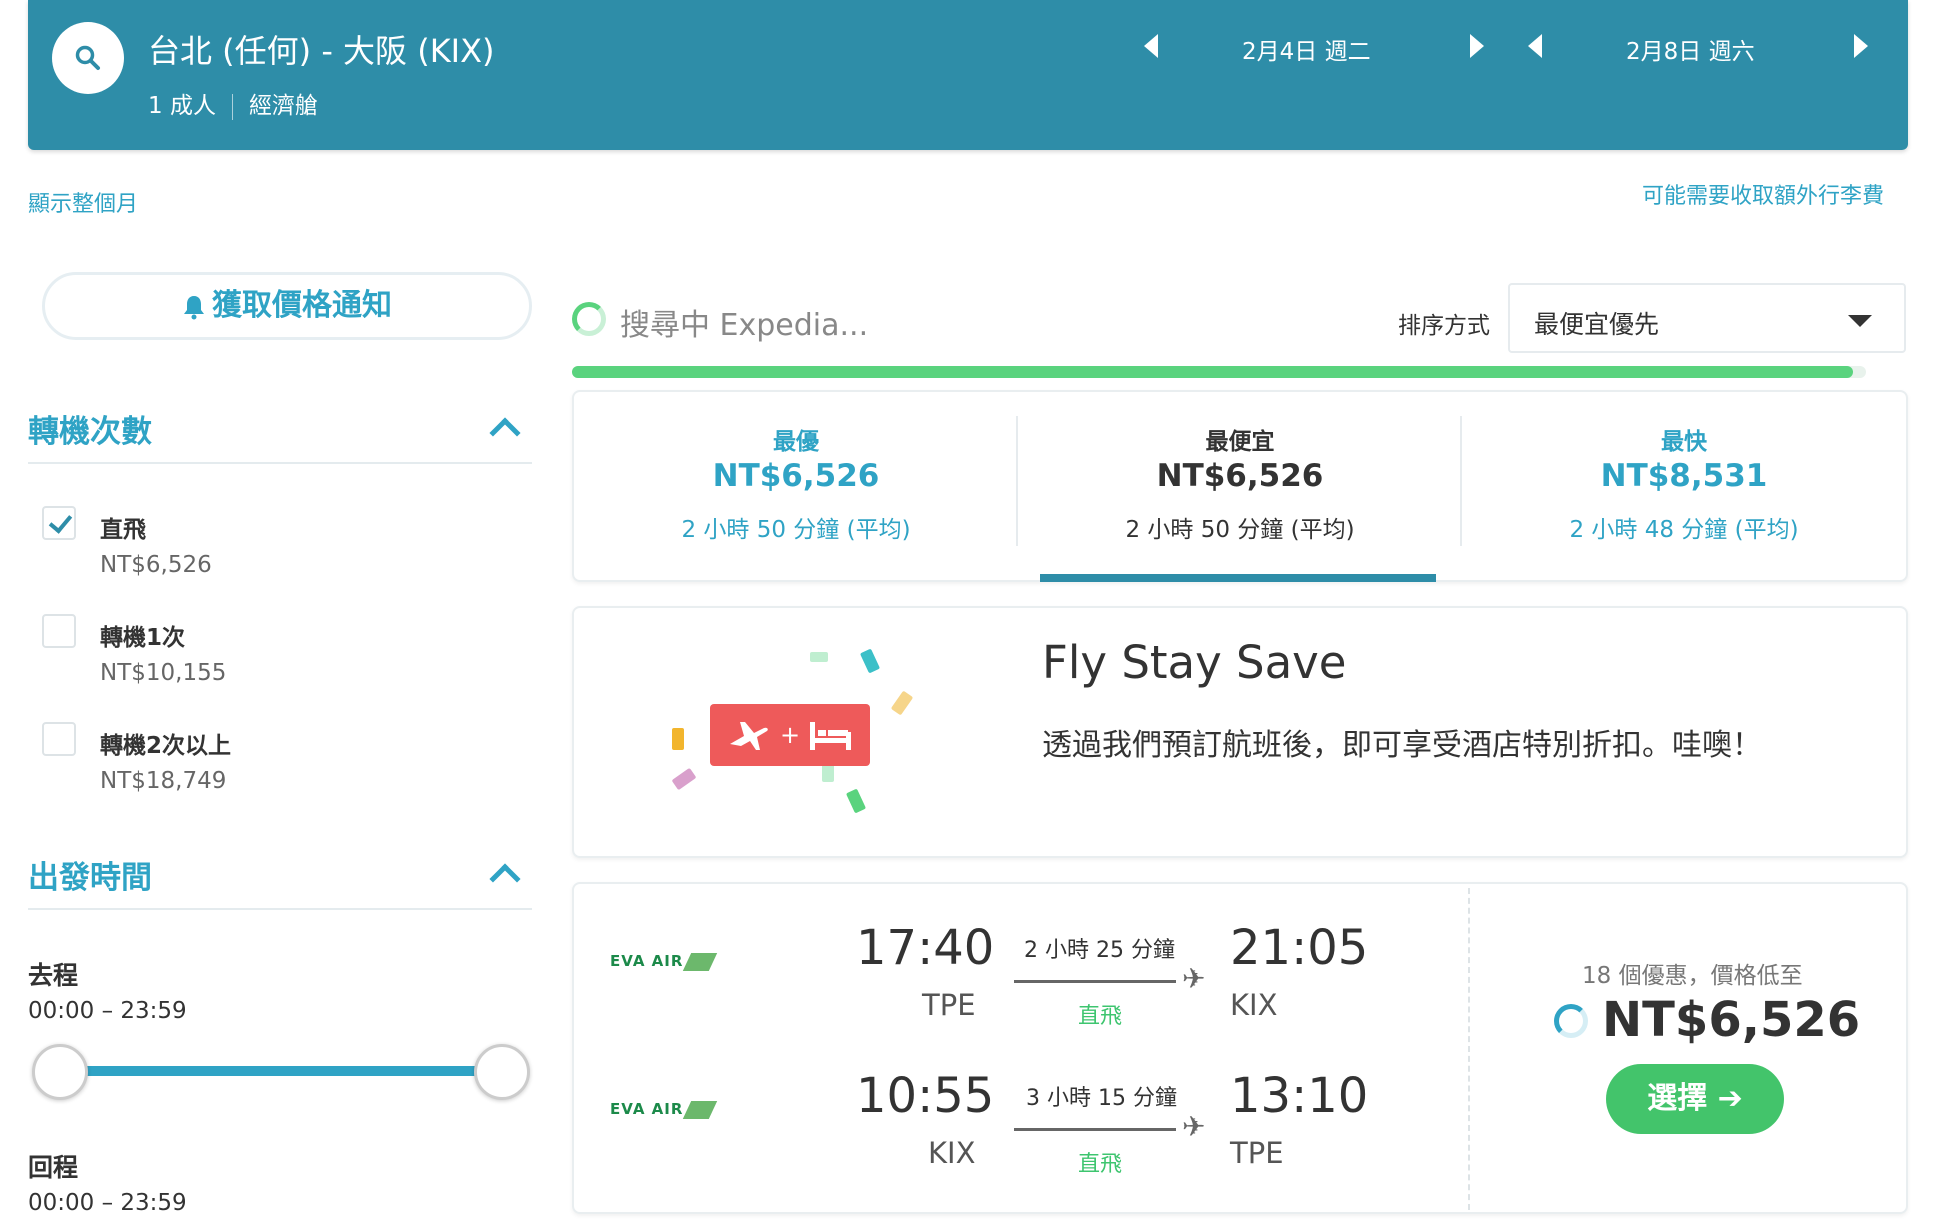 The height and width of the screenshot is (1226, 1944). Describe the element at coordinates (1257, 1153) in the screenshot. I see `return-arrive-code: TPE` at that location.